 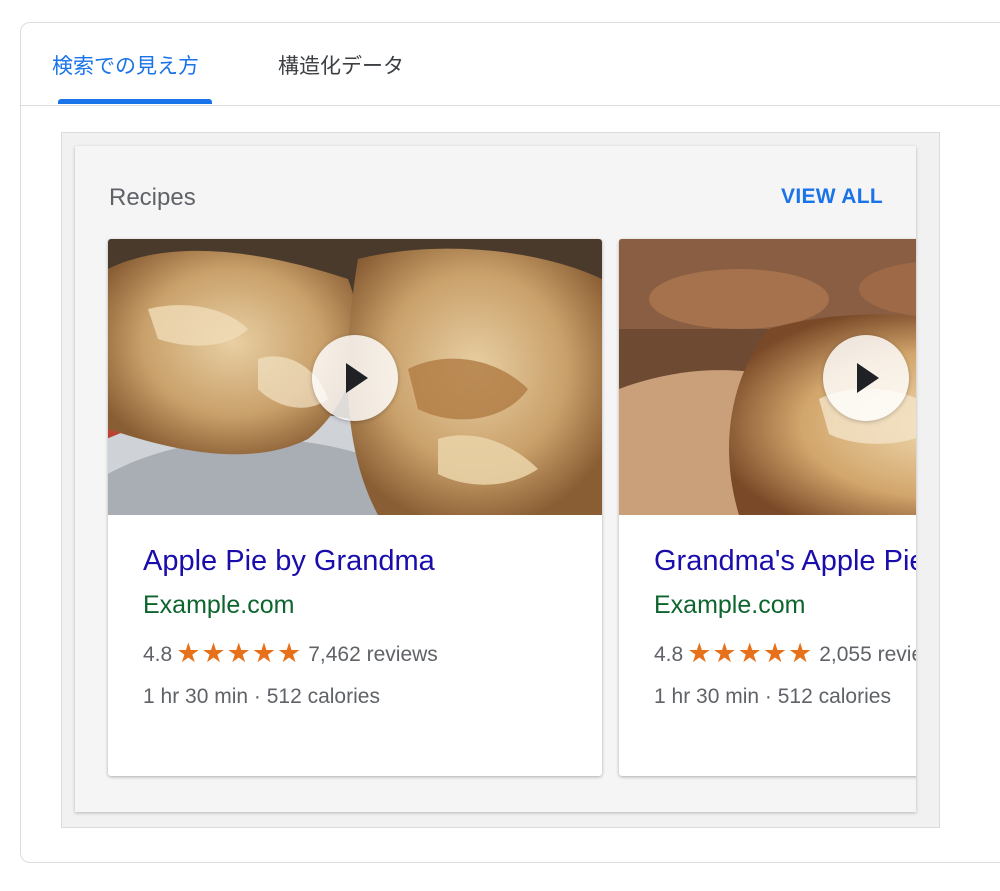 I want to click on recipe-thumbnail, so click(x=767, y=377).